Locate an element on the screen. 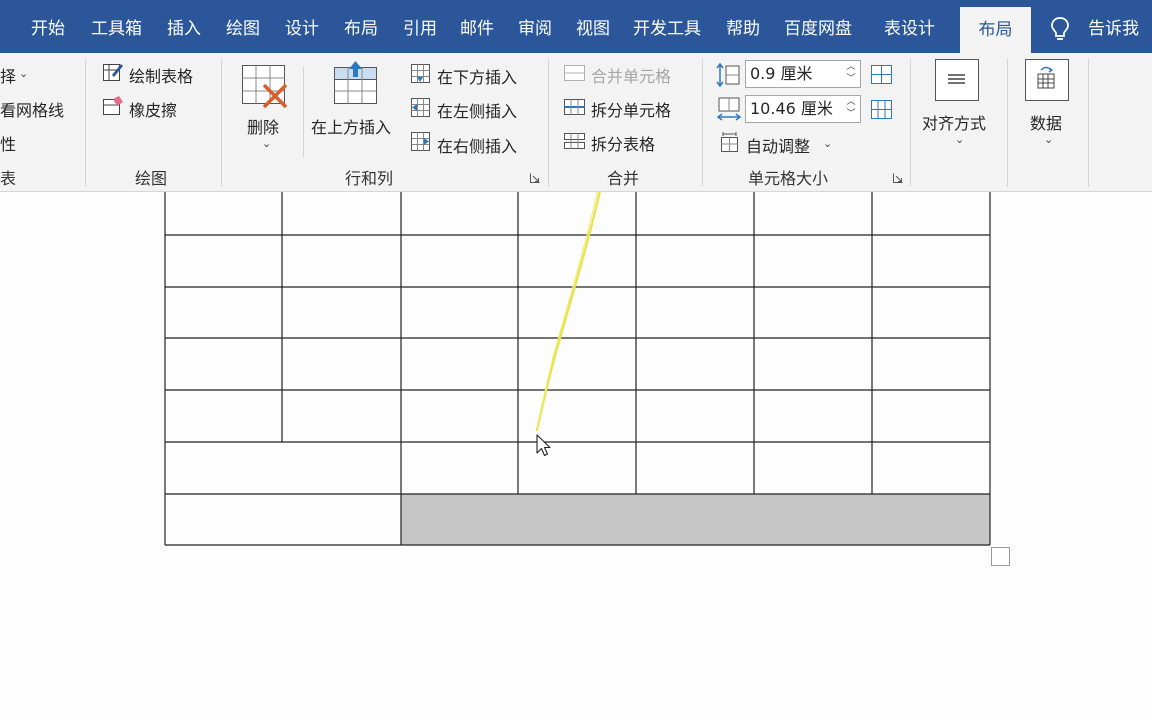  delete-button: 删除 is located at coordinates (263, 126).